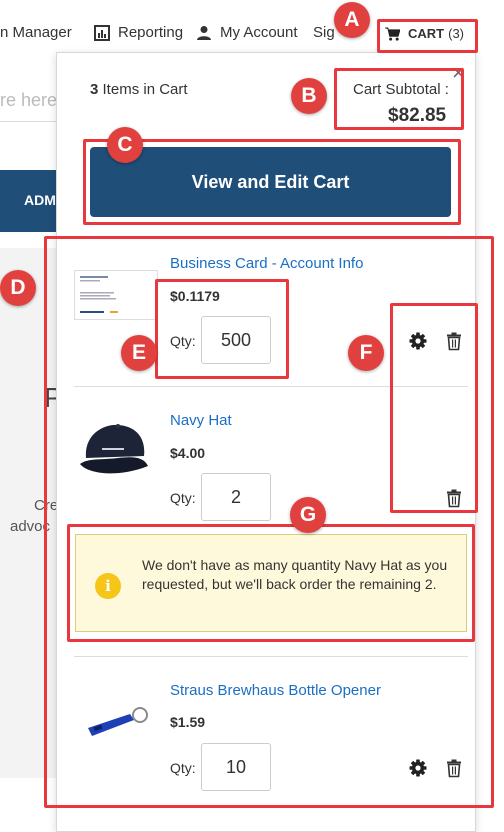  What do you see at coordinates (151, 32) in the screenshot?
I see `nav-reporting-label: Reporting` at bounding box center [151, 32].